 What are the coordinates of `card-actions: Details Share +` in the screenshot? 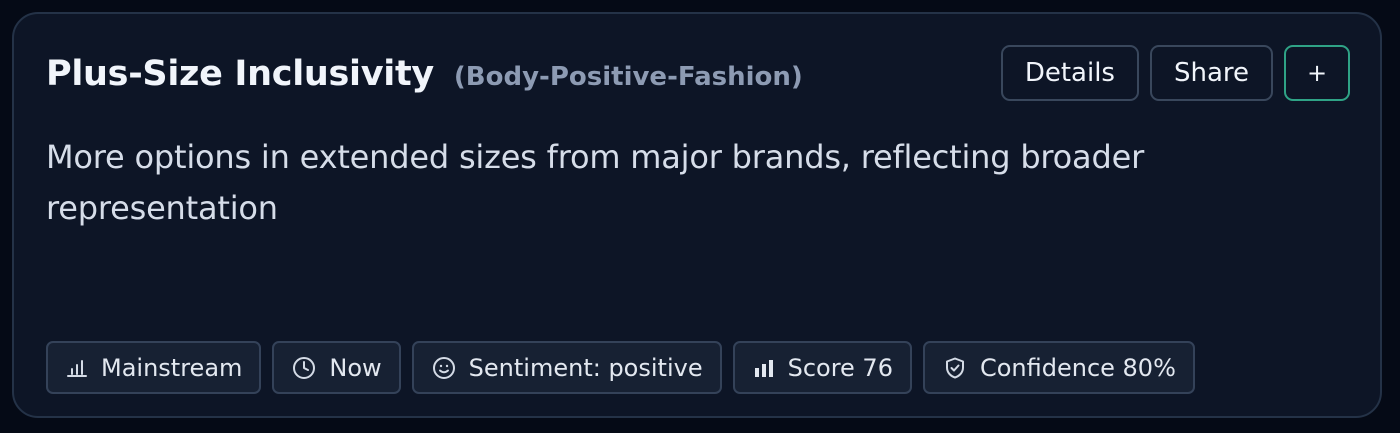 It's located at (1175, 73).